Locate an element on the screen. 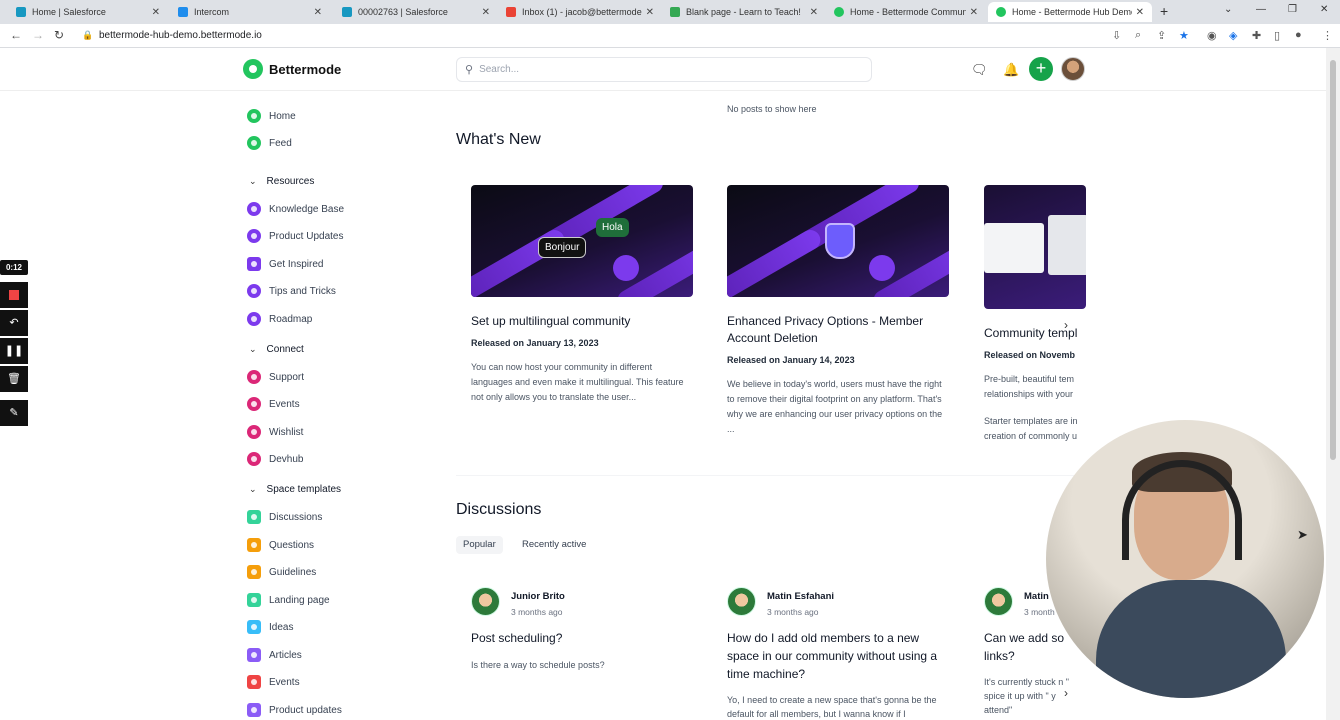 The height and width of the screenshot is (720, 1340). sidebar-item-roadmap: Roadmap is located at coordinates (279, 319).